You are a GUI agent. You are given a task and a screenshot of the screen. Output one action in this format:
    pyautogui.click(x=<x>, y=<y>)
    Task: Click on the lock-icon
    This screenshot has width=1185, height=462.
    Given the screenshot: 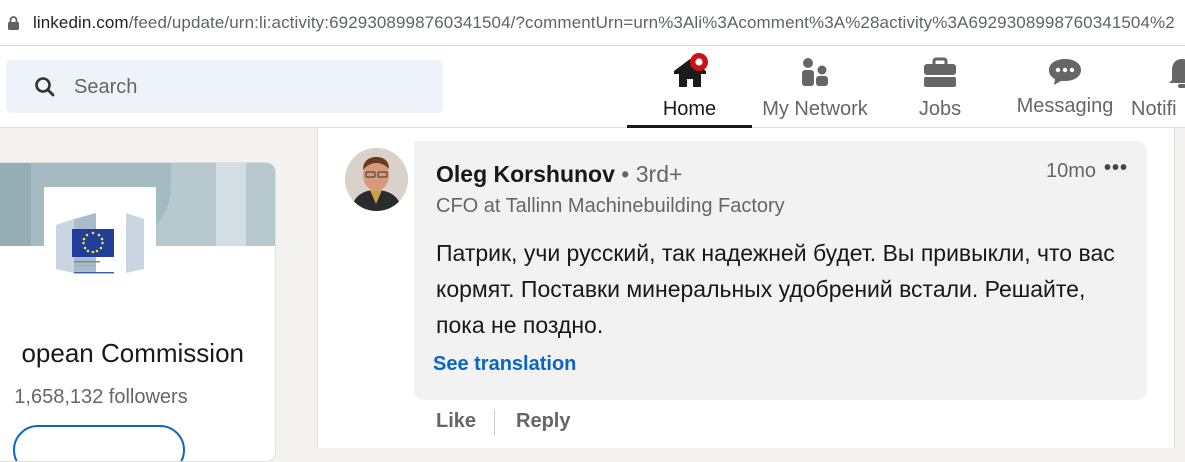 What is the action you would take?
    pyautogui.click(x=13, y=23)
    